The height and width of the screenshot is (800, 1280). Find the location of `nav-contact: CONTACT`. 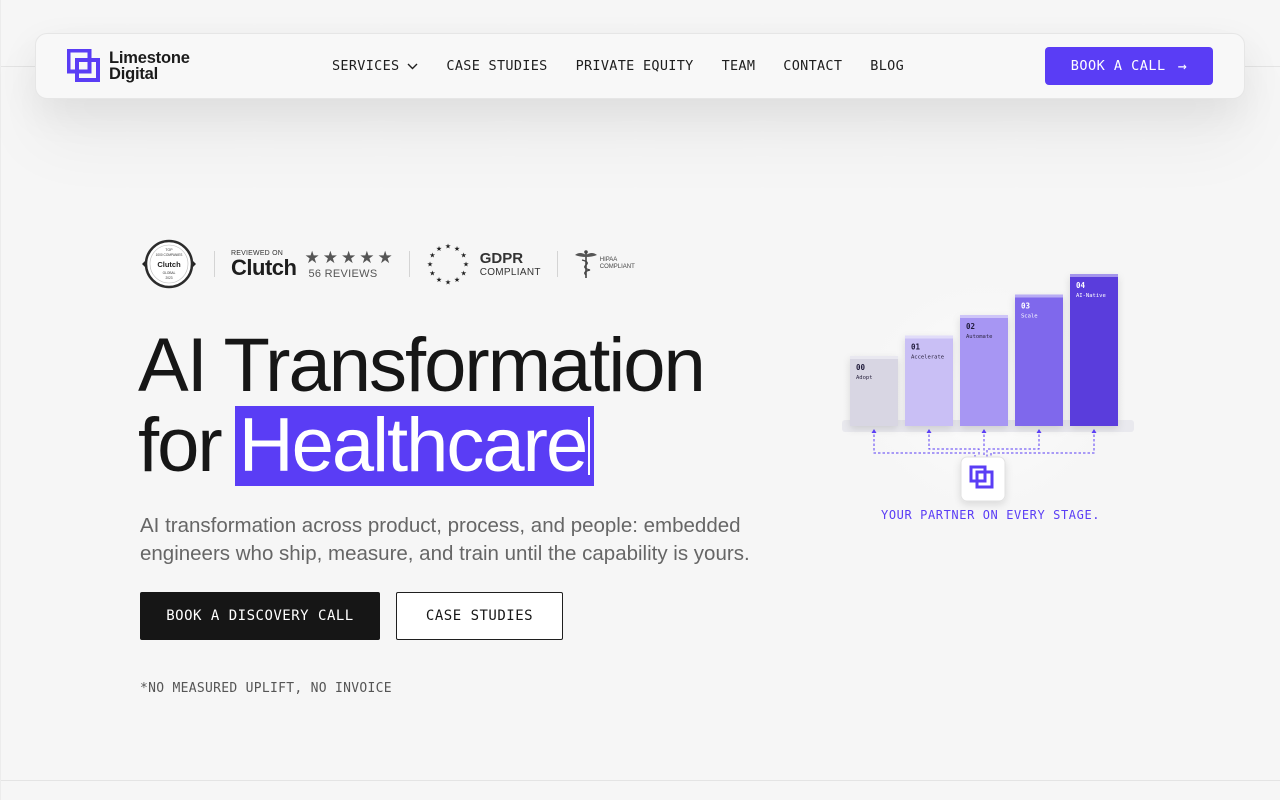

nav-contact: CONTACT is located at coordinates (812, 66).